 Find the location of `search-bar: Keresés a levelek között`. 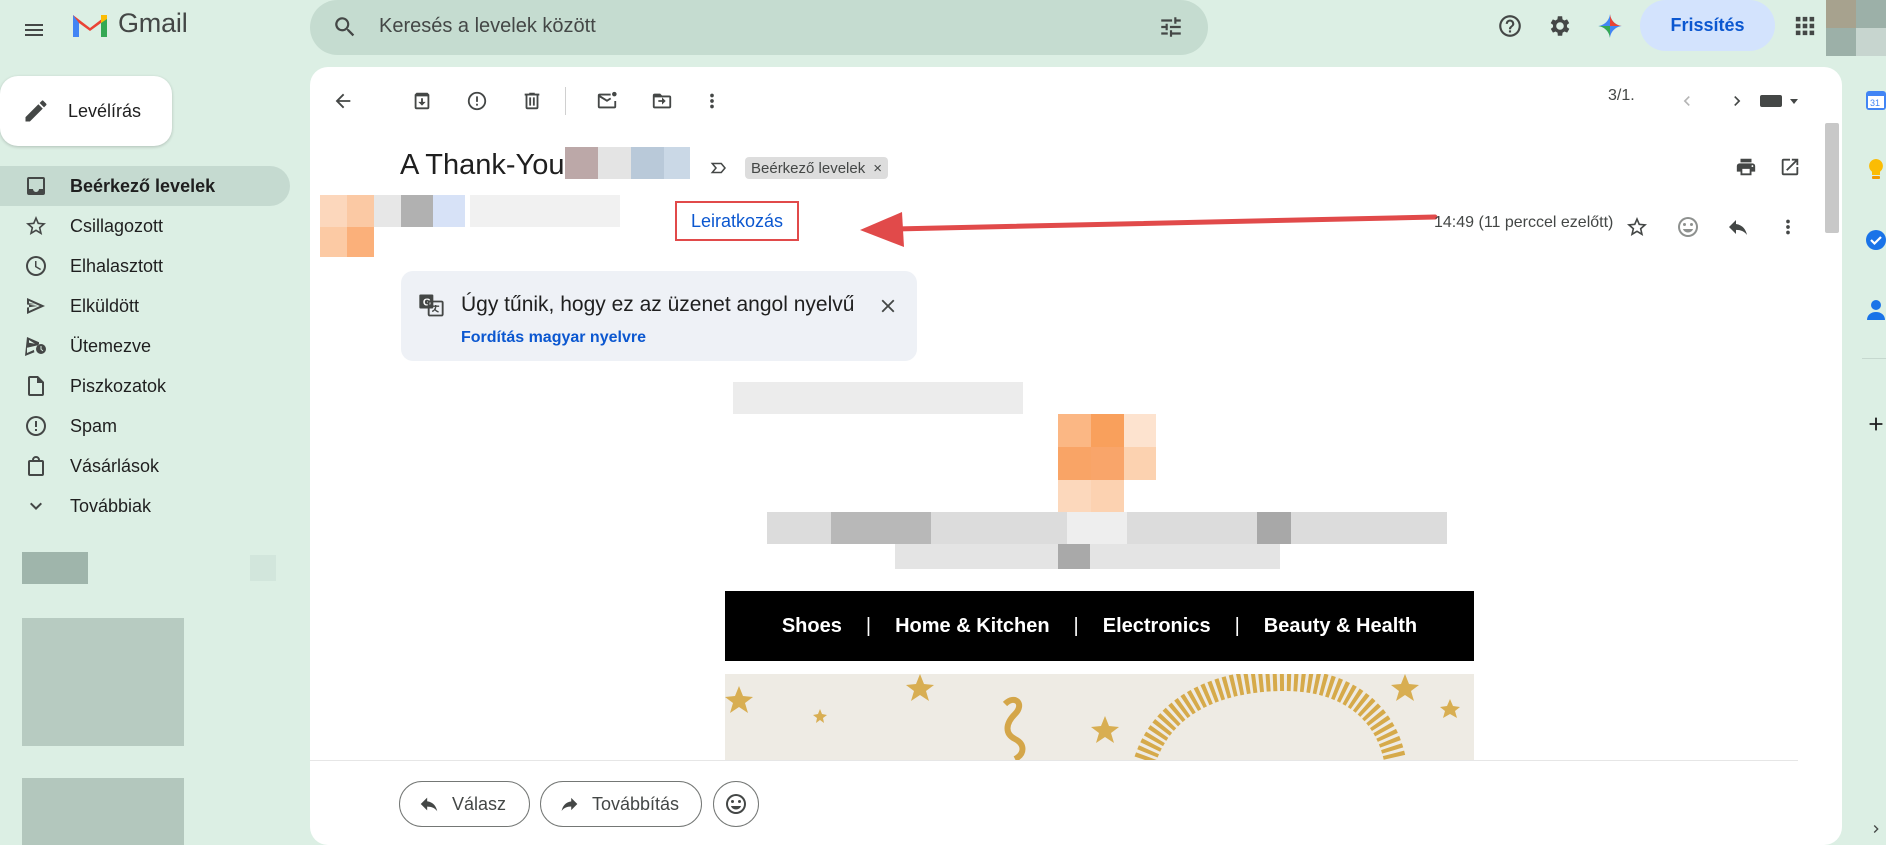

search-bar: Keresés a levelek között is located at coordinates (759, 27).